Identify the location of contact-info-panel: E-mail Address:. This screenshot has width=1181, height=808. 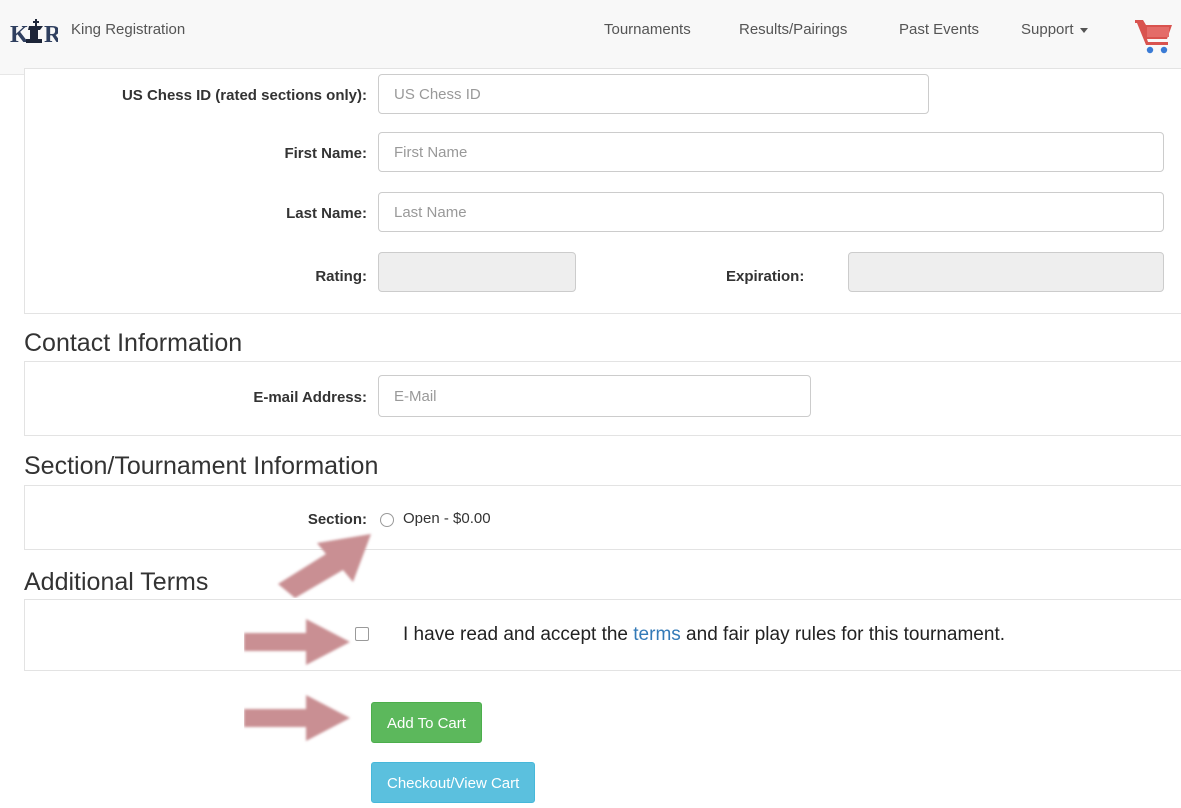
(602, 398).